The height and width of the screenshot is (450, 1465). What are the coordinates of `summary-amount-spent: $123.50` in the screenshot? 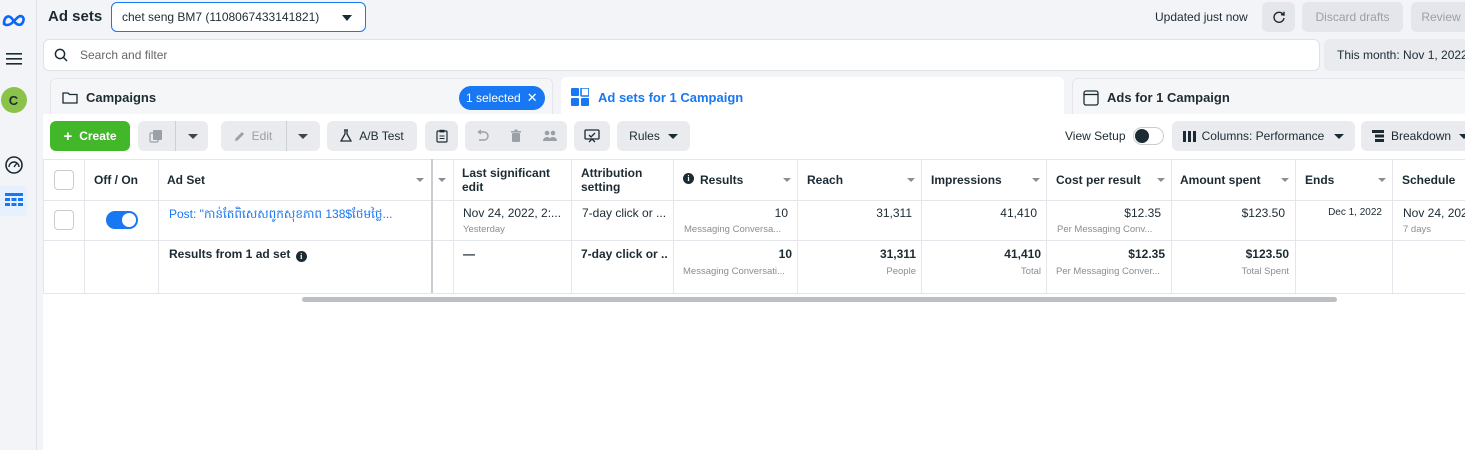 It's located at (1267, 254).